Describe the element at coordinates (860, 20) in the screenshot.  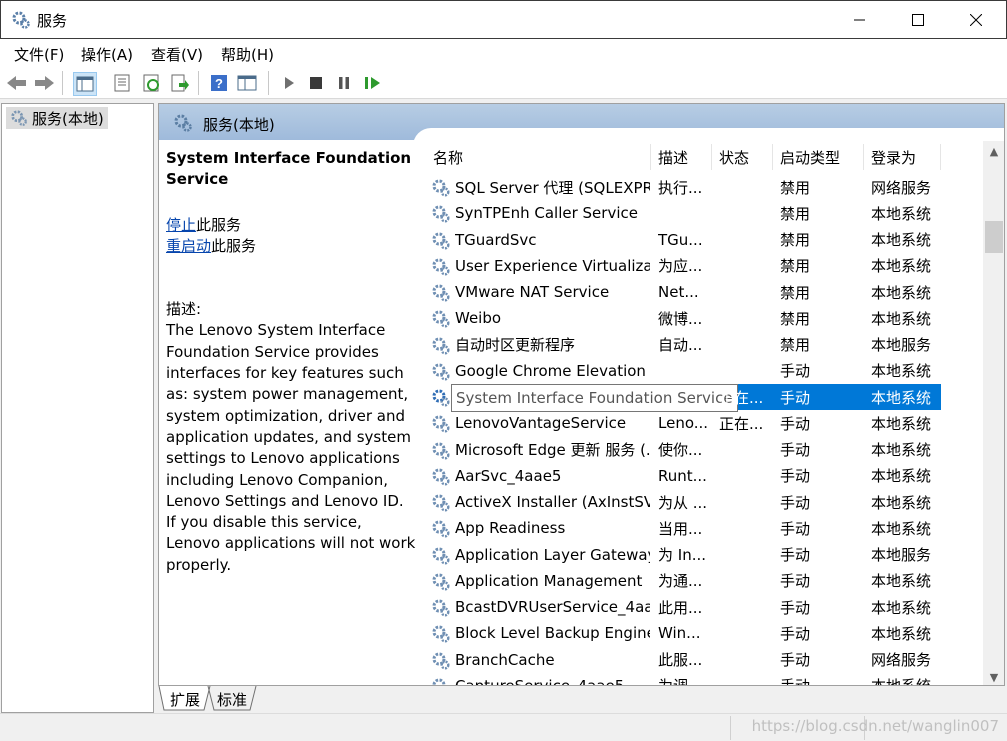
I see `minimize-button` at that location.